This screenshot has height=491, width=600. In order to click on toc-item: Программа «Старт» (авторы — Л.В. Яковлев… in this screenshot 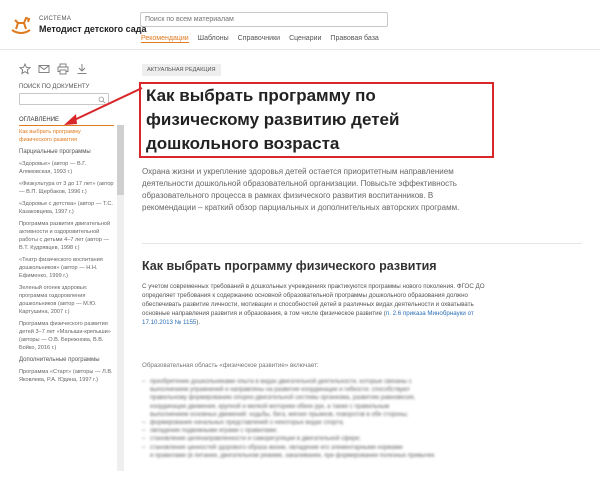, I will do `click(66, 376)`.